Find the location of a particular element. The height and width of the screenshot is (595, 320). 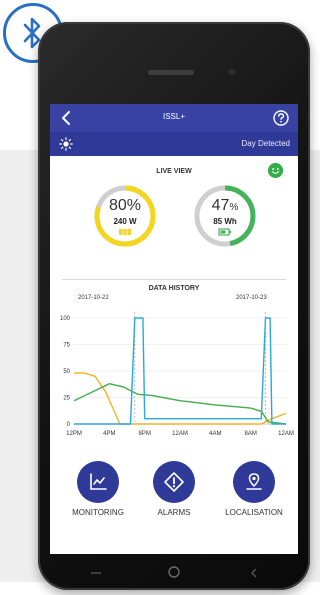

battery-icon is located at coordinates (224, 232).